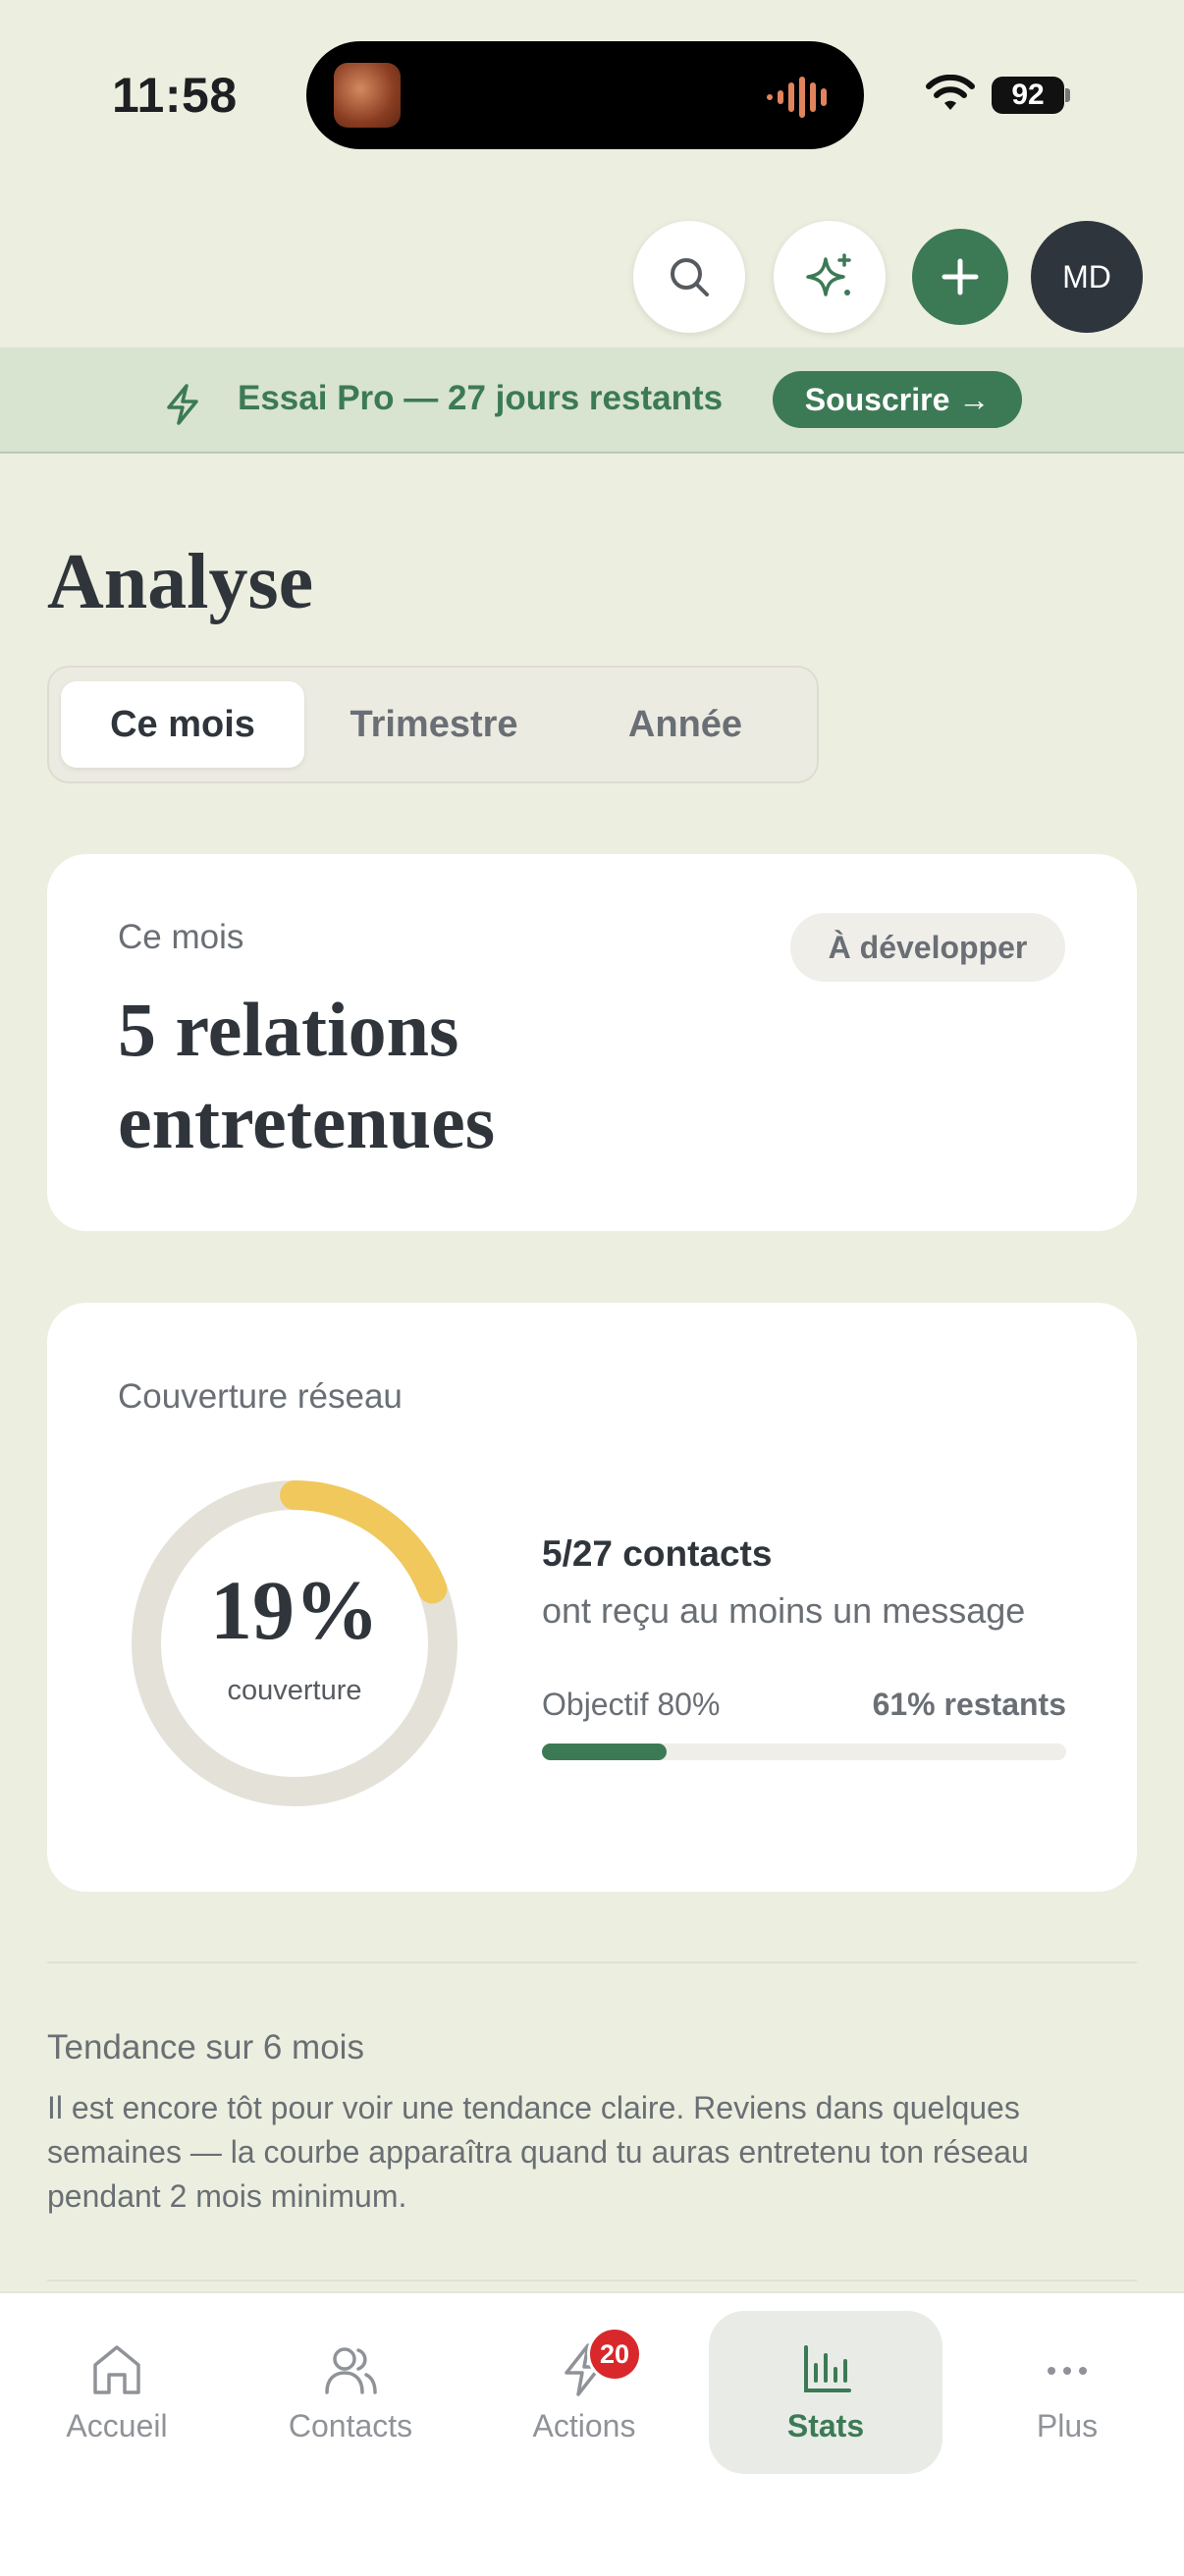 This screenshot has height=2576, width=1184. I want to click on tab-more-label: Plus, so click(1067, 2425).